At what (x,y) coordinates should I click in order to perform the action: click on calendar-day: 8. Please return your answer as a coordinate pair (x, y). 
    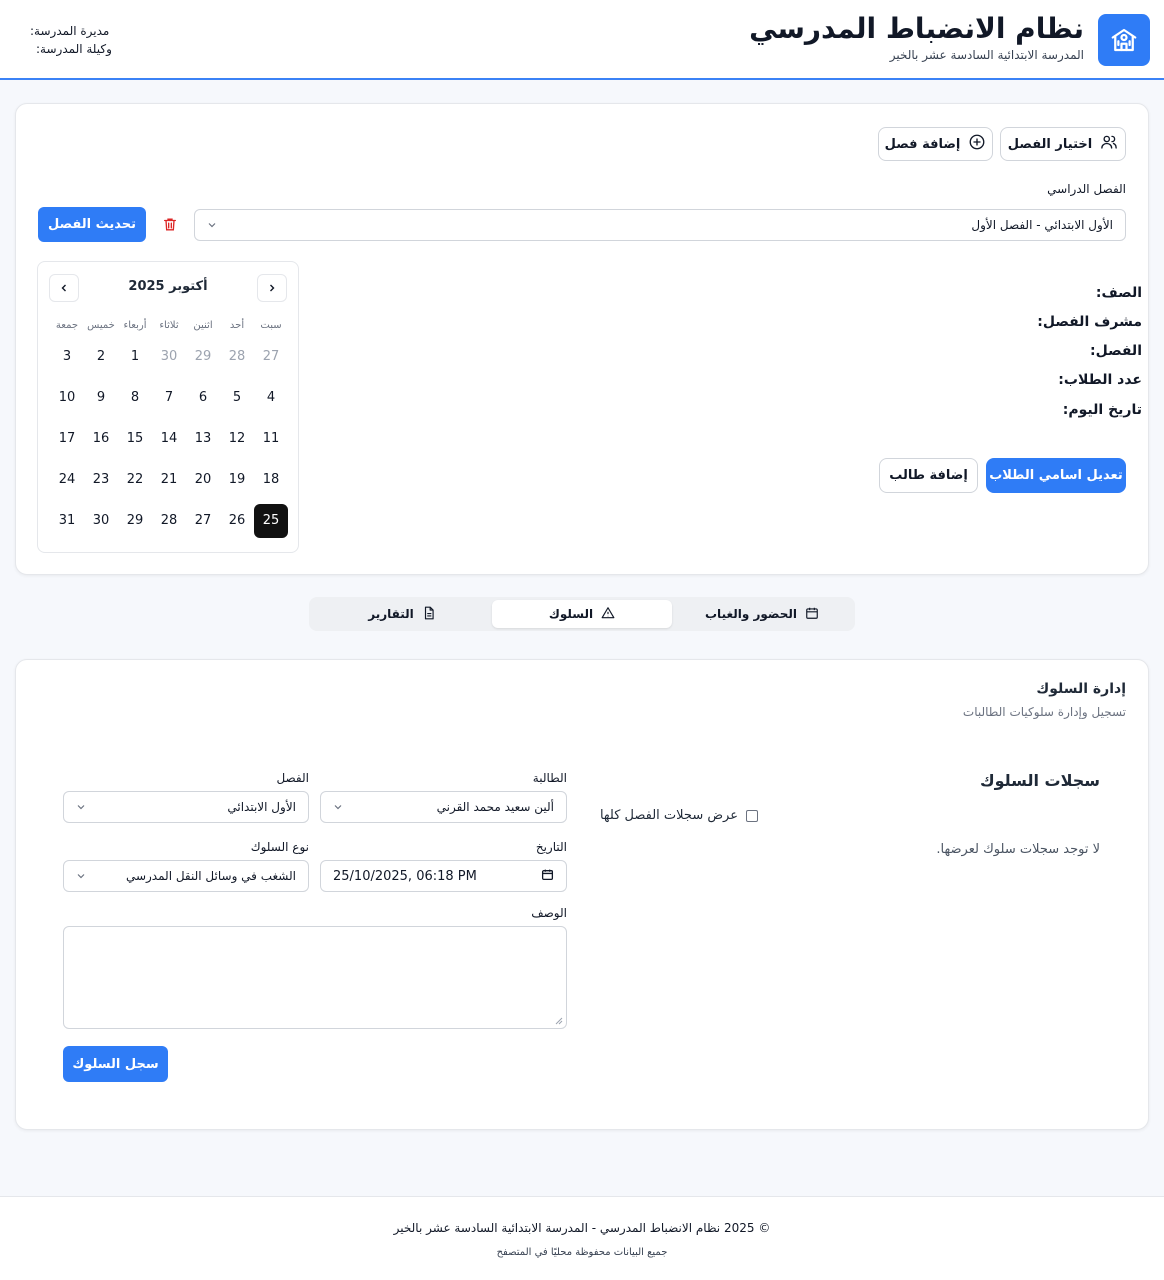
    Looking at the image, I should click on (135, 398).